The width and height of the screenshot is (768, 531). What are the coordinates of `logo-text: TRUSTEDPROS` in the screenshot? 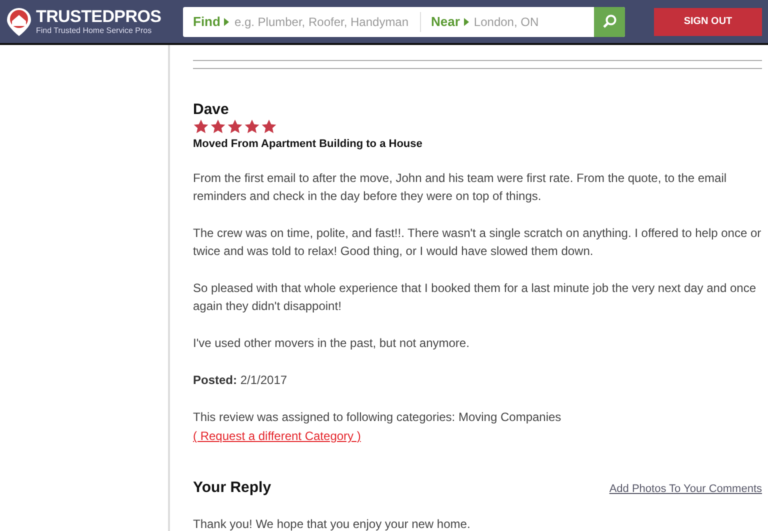 It's located at (99, 17).